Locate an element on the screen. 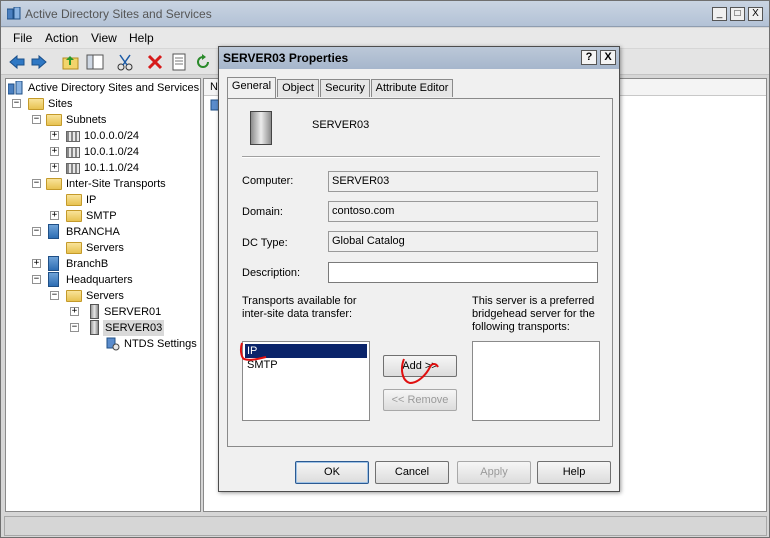 The width and height of the screenshot is (770, 538). tab-object: Object is located at coordinates (298, 88).